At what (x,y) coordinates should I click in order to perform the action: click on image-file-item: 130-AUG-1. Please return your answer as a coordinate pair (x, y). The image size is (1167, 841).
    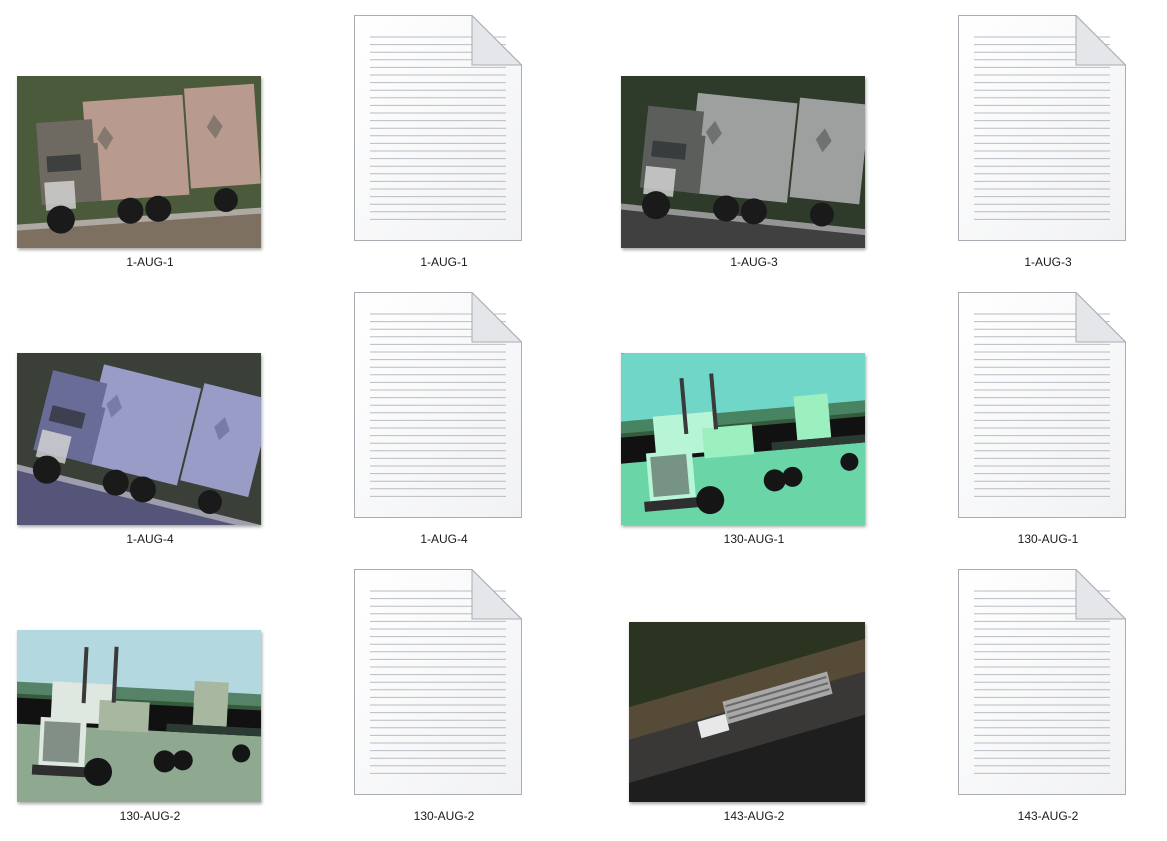
    Looking at the image, I should click on (754, 412).